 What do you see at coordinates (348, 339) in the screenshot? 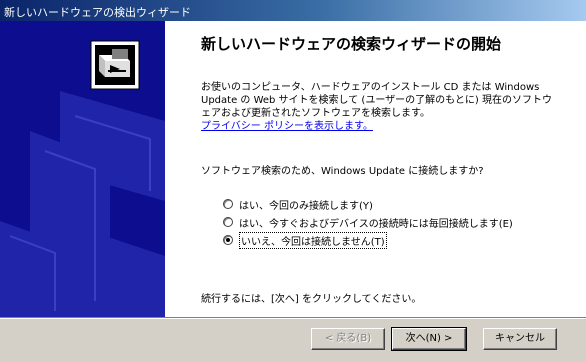
I see `back-button: < 戻る(B)` at bounding box center [348, 339].